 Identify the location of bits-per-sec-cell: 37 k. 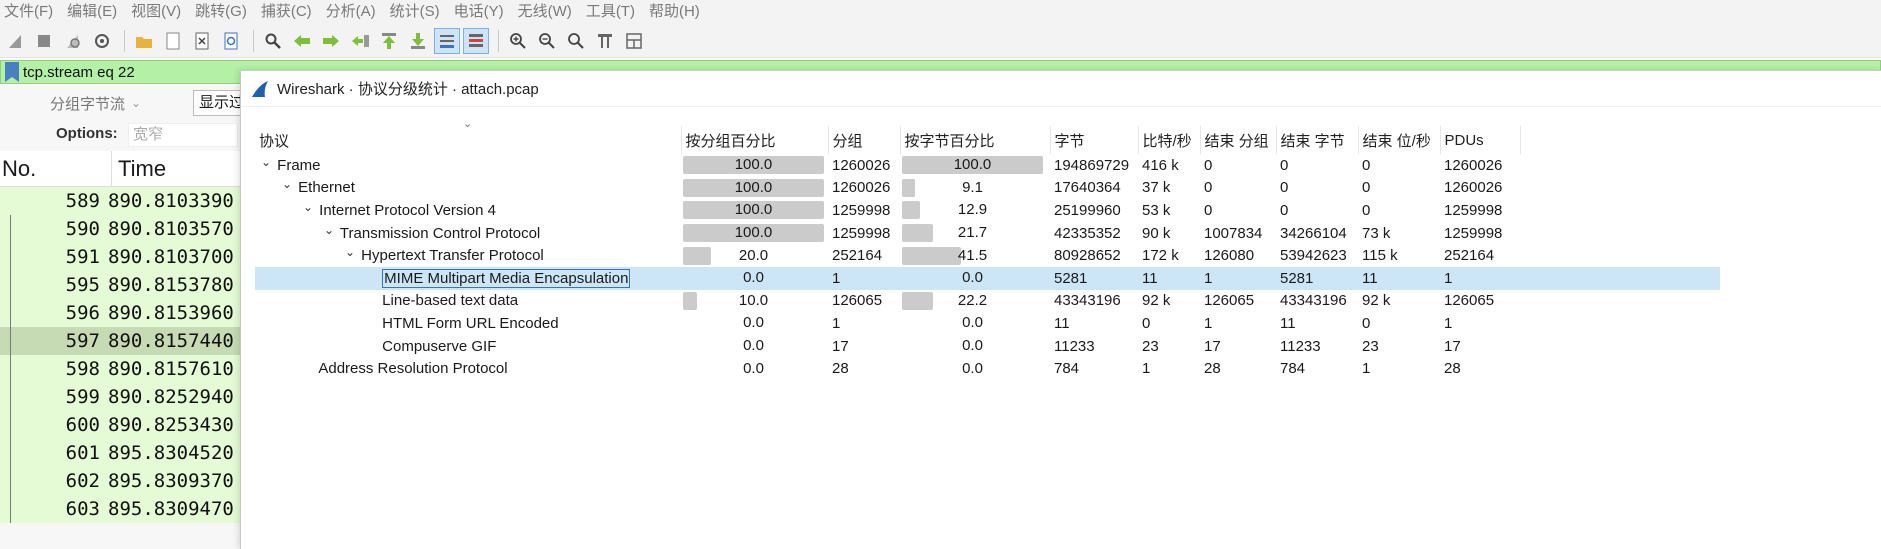
(1156, 188).